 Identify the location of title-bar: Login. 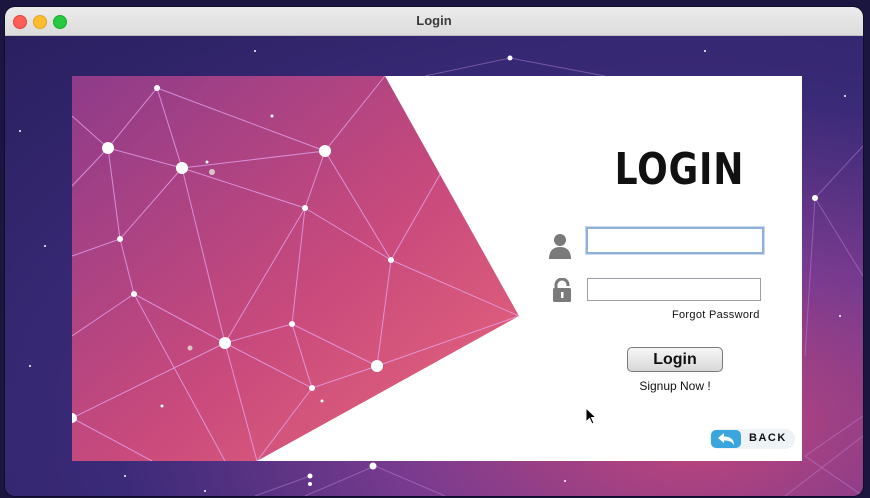
(434, 21).